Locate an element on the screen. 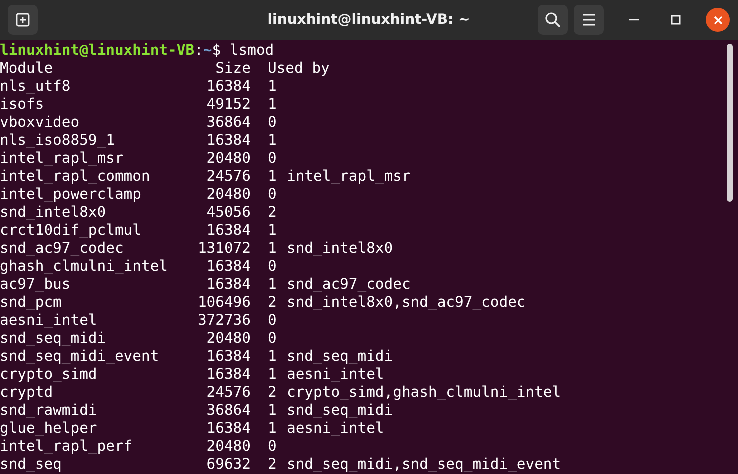  module-name: intel_rapl_perf is located at coordinates (67, 447).